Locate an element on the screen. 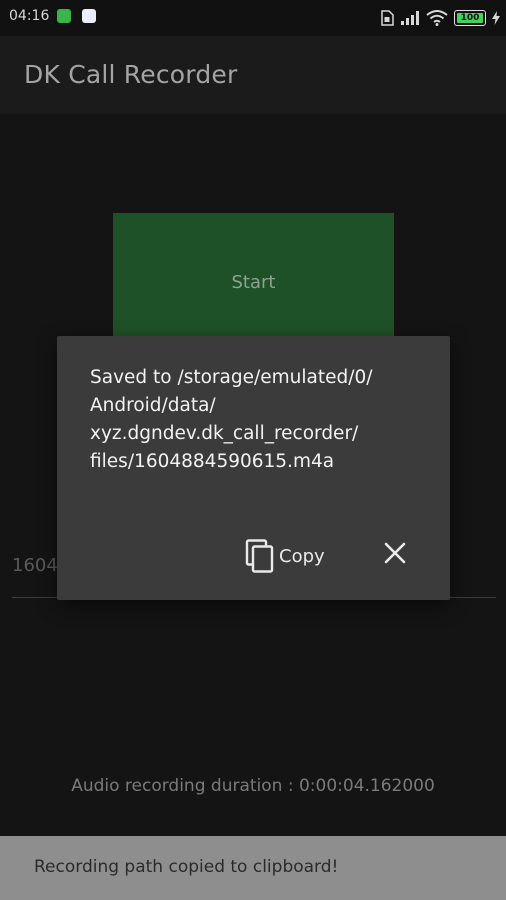  recording-filename: 1604 is located at coordinates (35, 565).